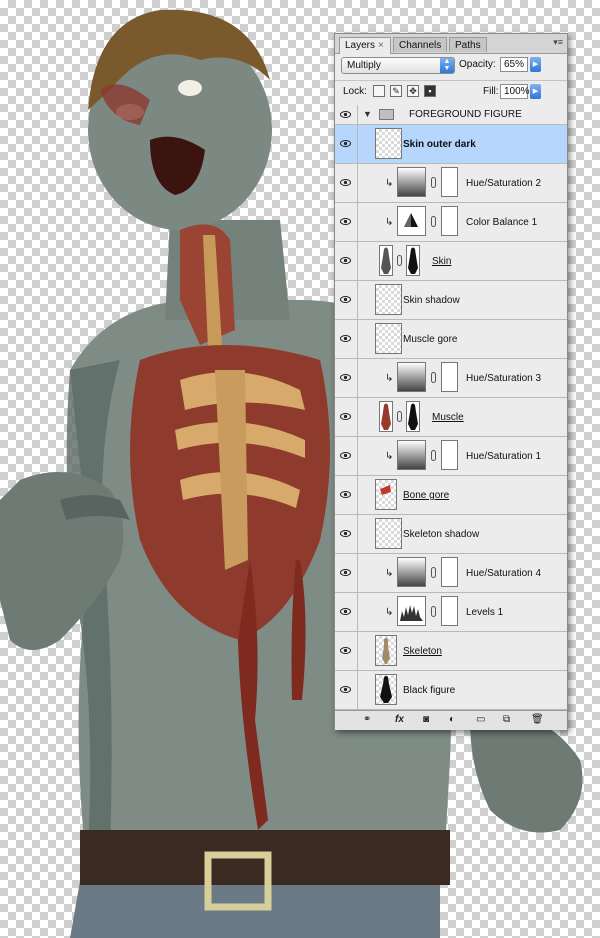 The height and width of the screenshot is (938, 600). I want to click on layer-row: Skin outer dark, so click(451, 144).